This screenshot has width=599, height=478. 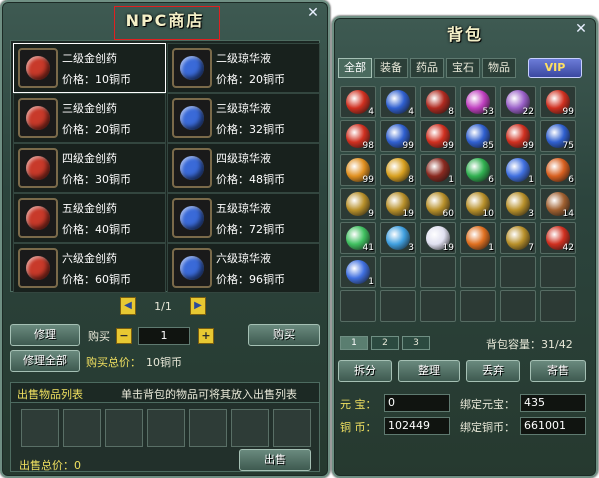 What do you see at coordinates (355, 68) in the screenshot?
I see `tab-all: 全部` at bounding box center [355, 68].